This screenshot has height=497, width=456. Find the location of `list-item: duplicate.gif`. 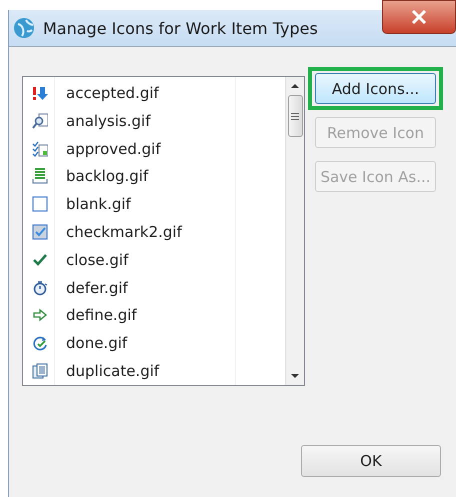

list-item: duplicate.gif is located at coordinates (129, 371).